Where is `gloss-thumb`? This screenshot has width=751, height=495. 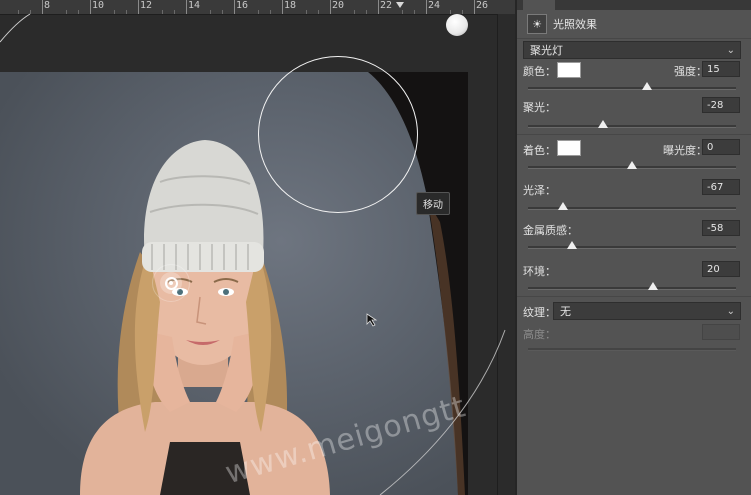 gloss-thumb is located at coordinates (563, 206).